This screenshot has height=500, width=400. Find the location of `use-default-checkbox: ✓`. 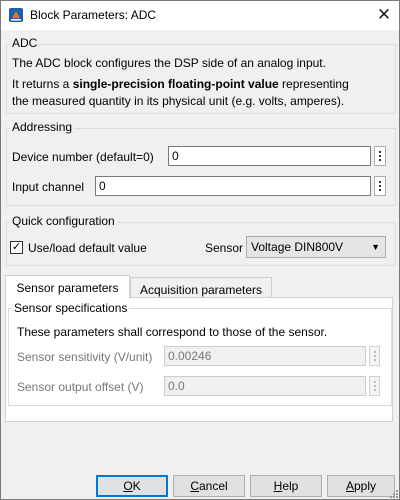

use-default-checkbox: ✓ is located at coordinates (16, 247).